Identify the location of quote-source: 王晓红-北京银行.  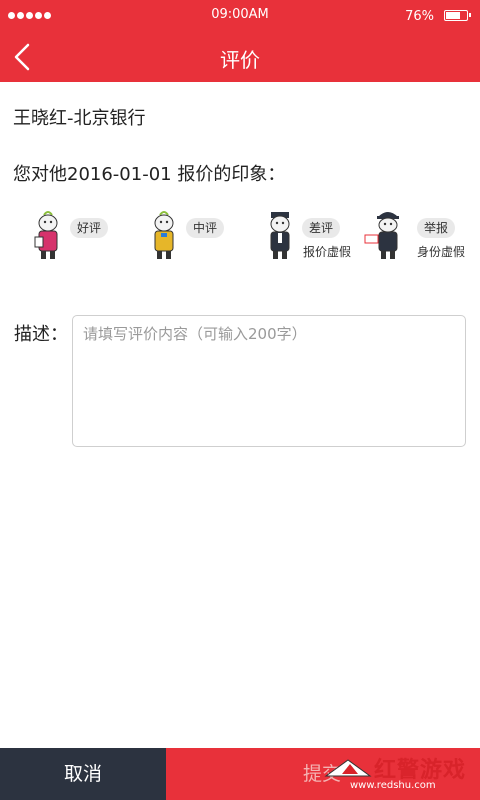
(79, 118).